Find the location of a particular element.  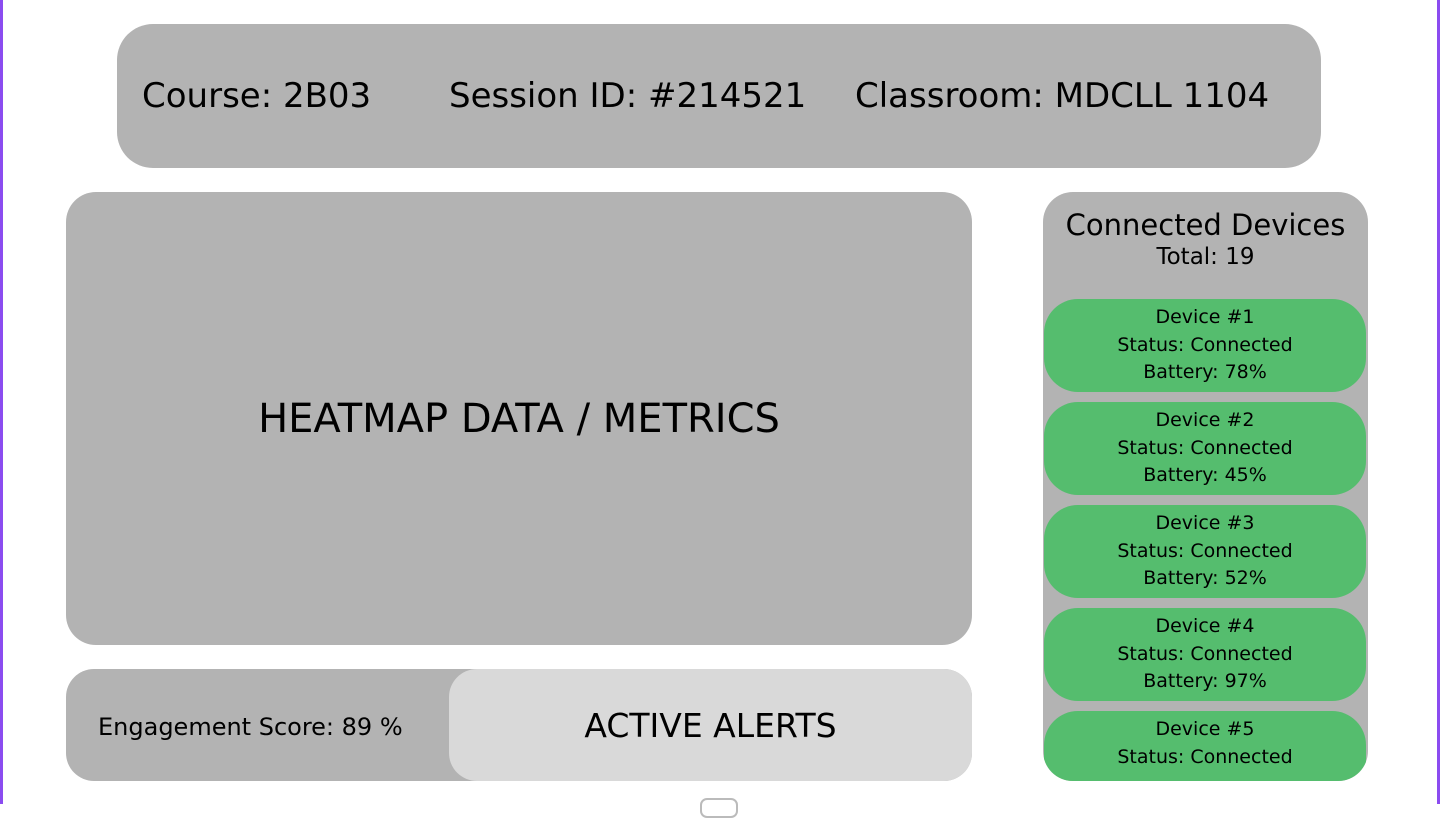

device-card: Device #1 Status: Connected Battery: 78% is located at coordinates (1205, 345).